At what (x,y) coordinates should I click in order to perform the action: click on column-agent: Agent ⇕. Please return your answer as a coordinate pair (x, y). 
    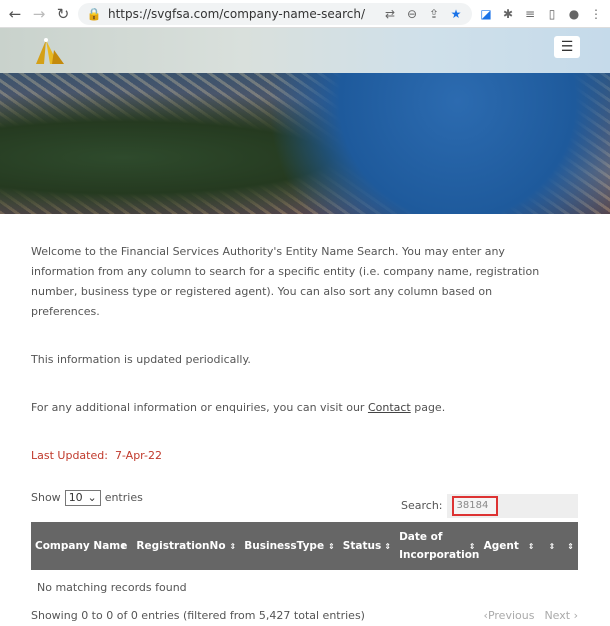
    Looking at the image, I should click on (510, 546).